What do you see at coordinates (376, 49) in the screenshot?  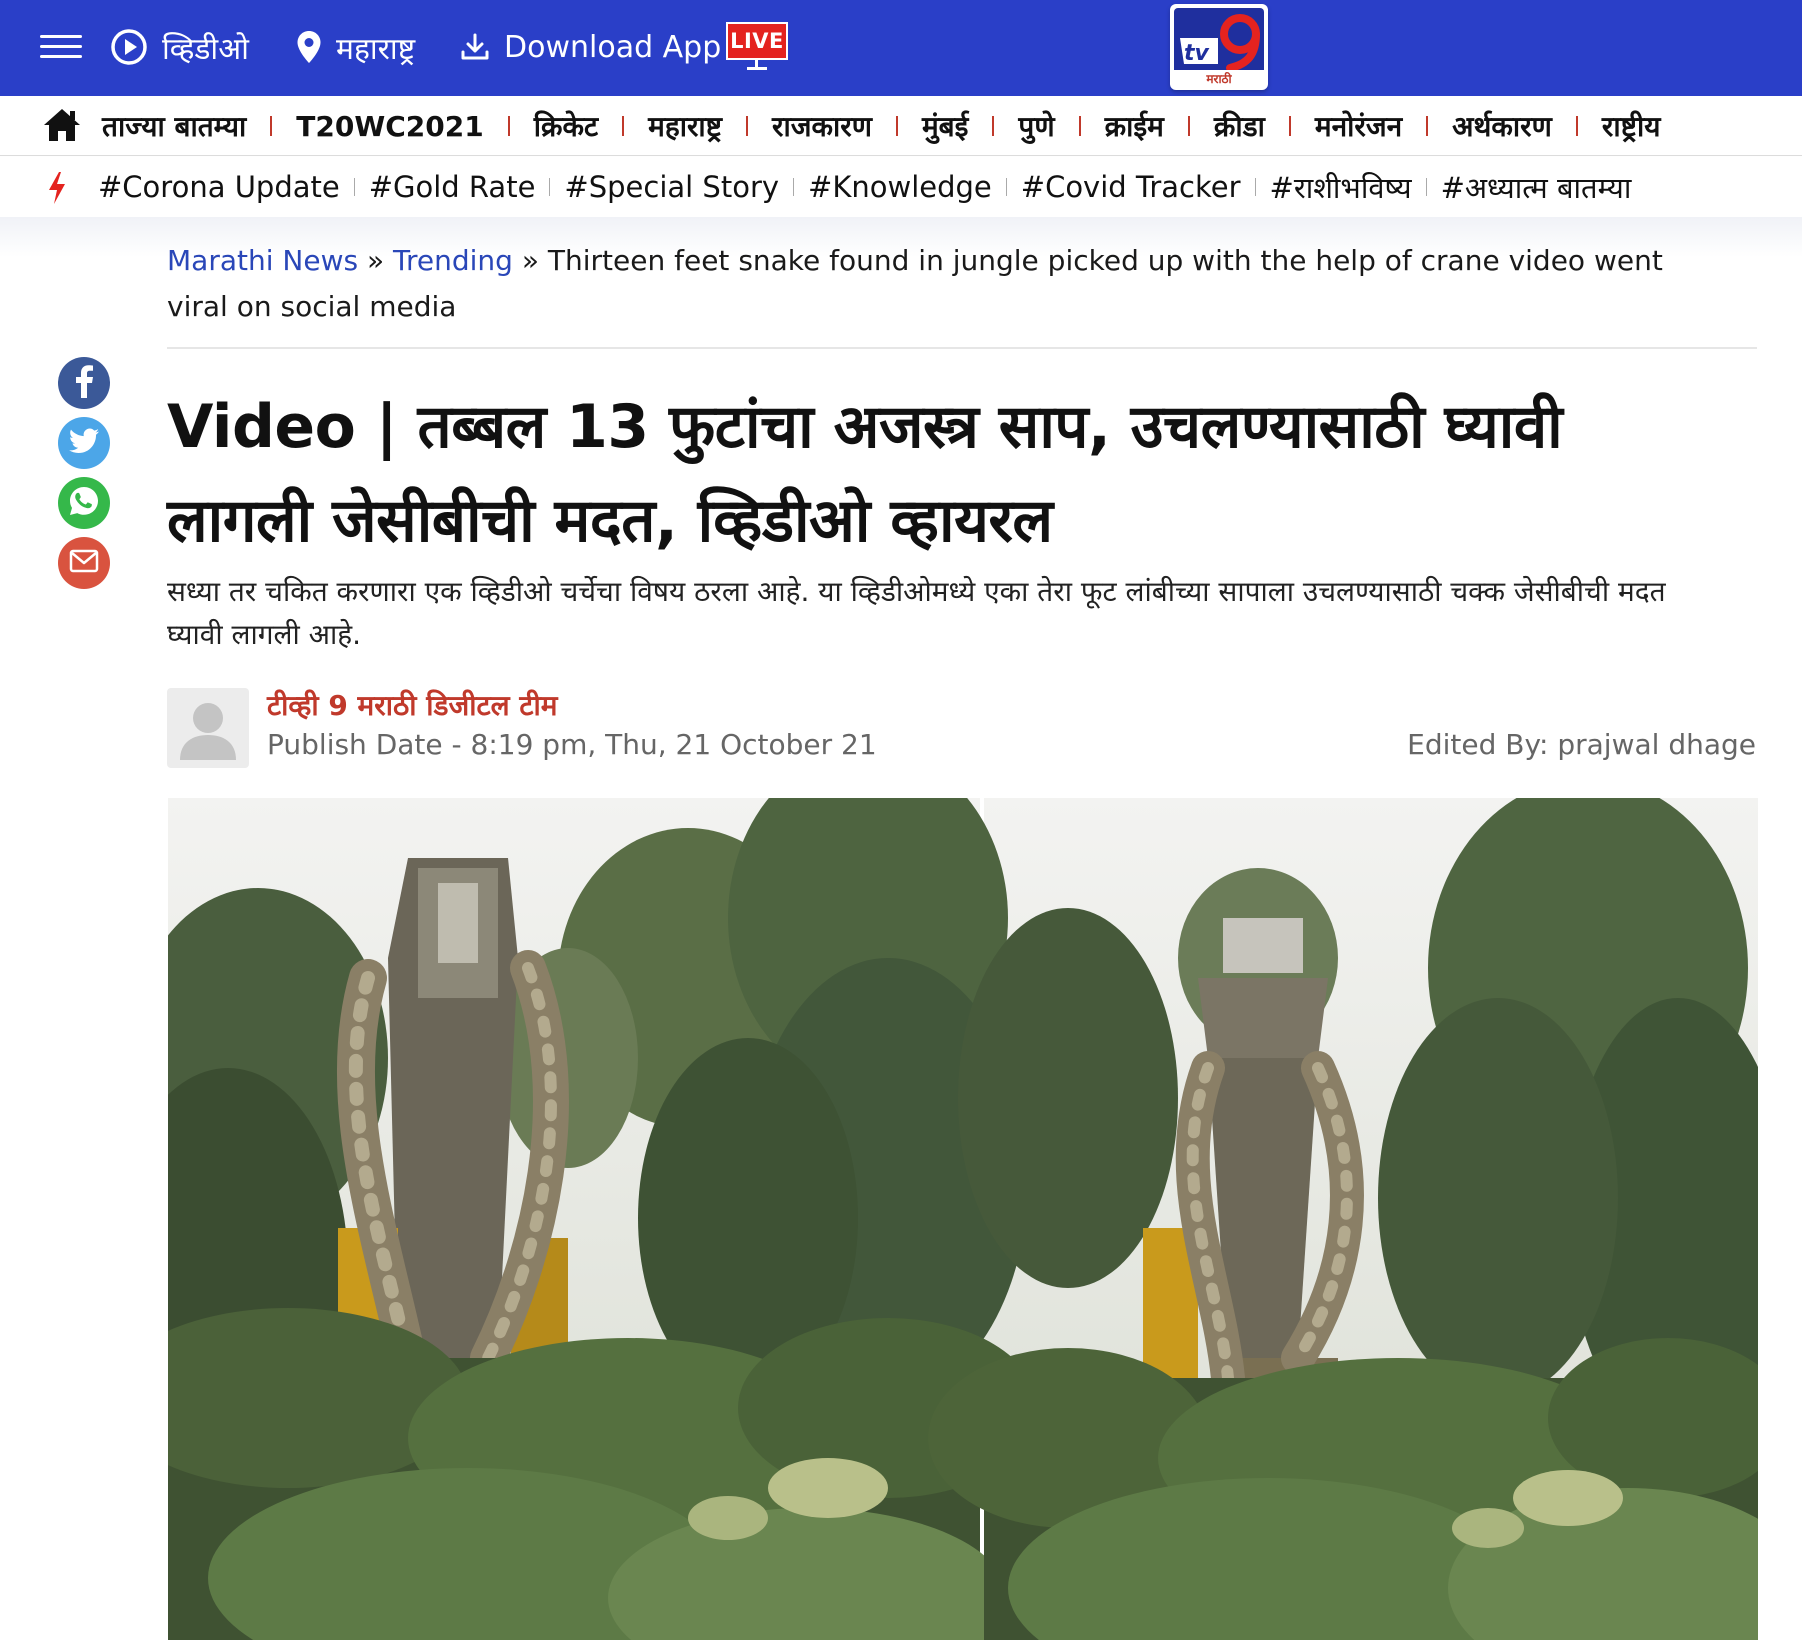 I see `location-label: महाराष्ट्र` at bounding box center [376, 49].